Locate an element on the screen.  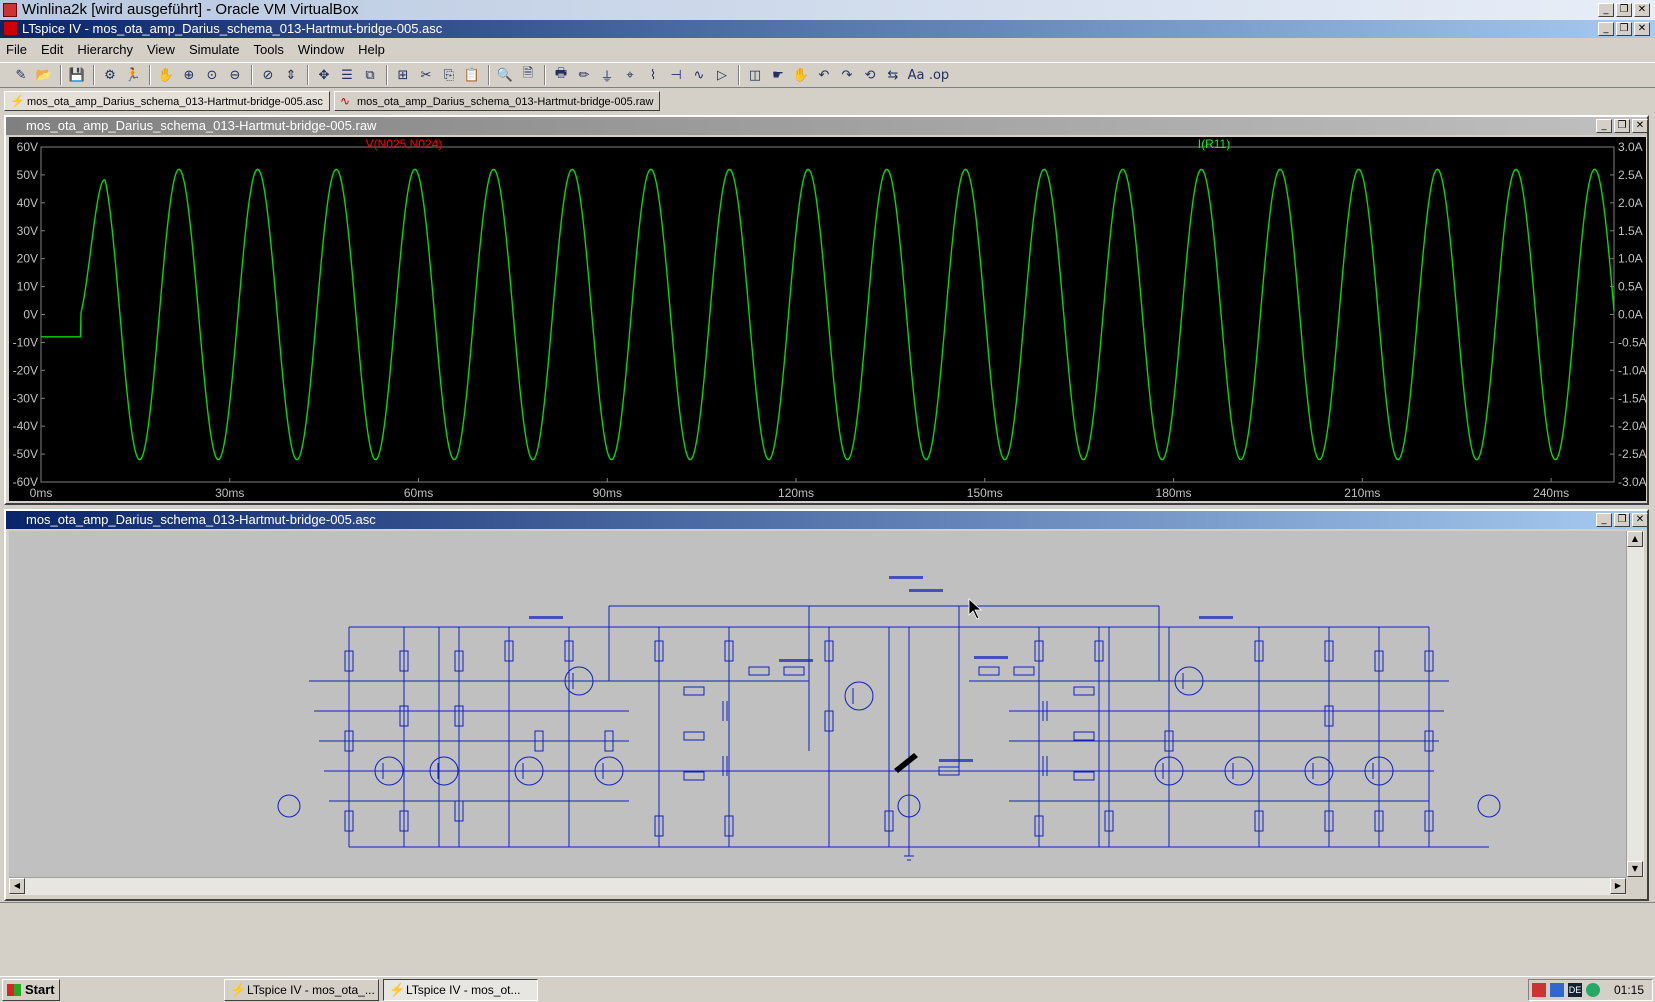
resistor-icon: ⌇ is located at coordinates (653, 75).